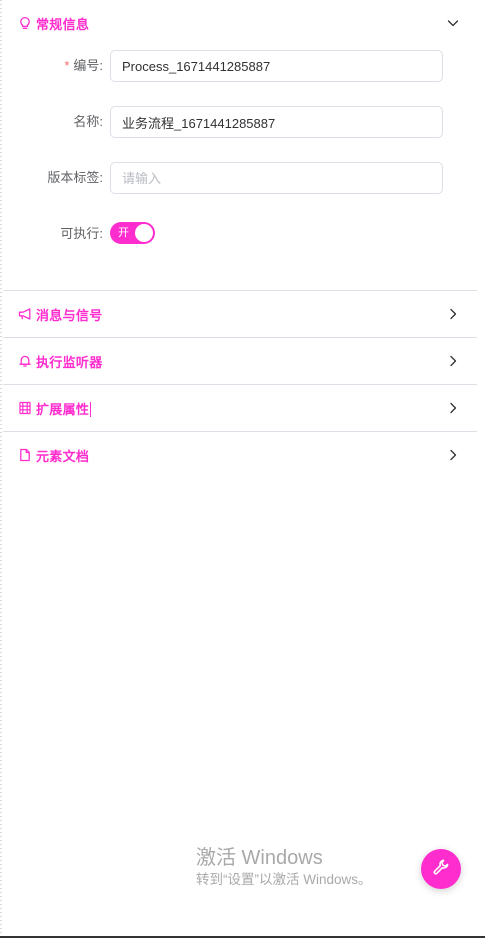 The height and width of the screenshot is (938, 485). I want to click on form-row-version-tag: 版本标签:, so click(242, 178).